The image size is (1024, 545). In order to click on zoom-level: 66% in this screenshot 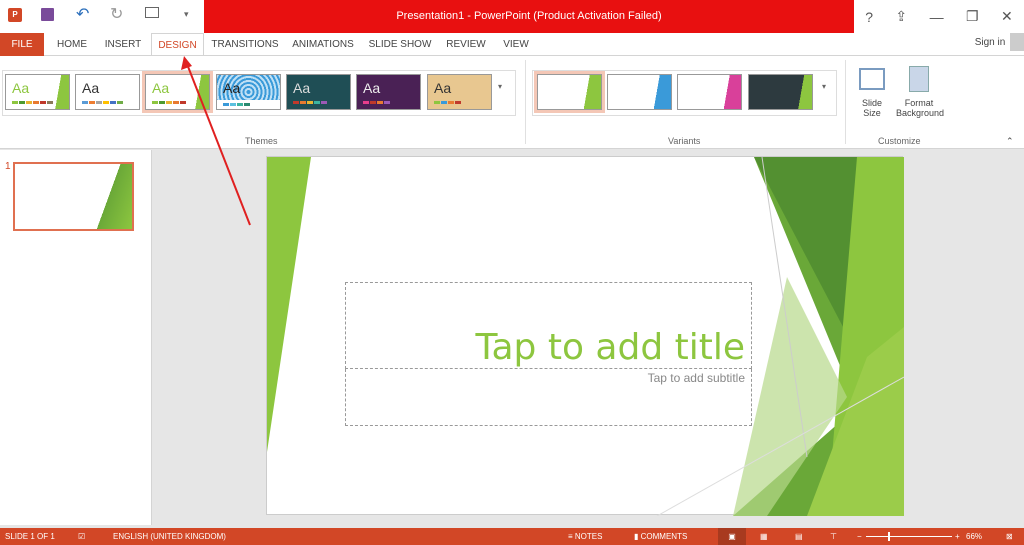, I will do `click(974, 536)`.